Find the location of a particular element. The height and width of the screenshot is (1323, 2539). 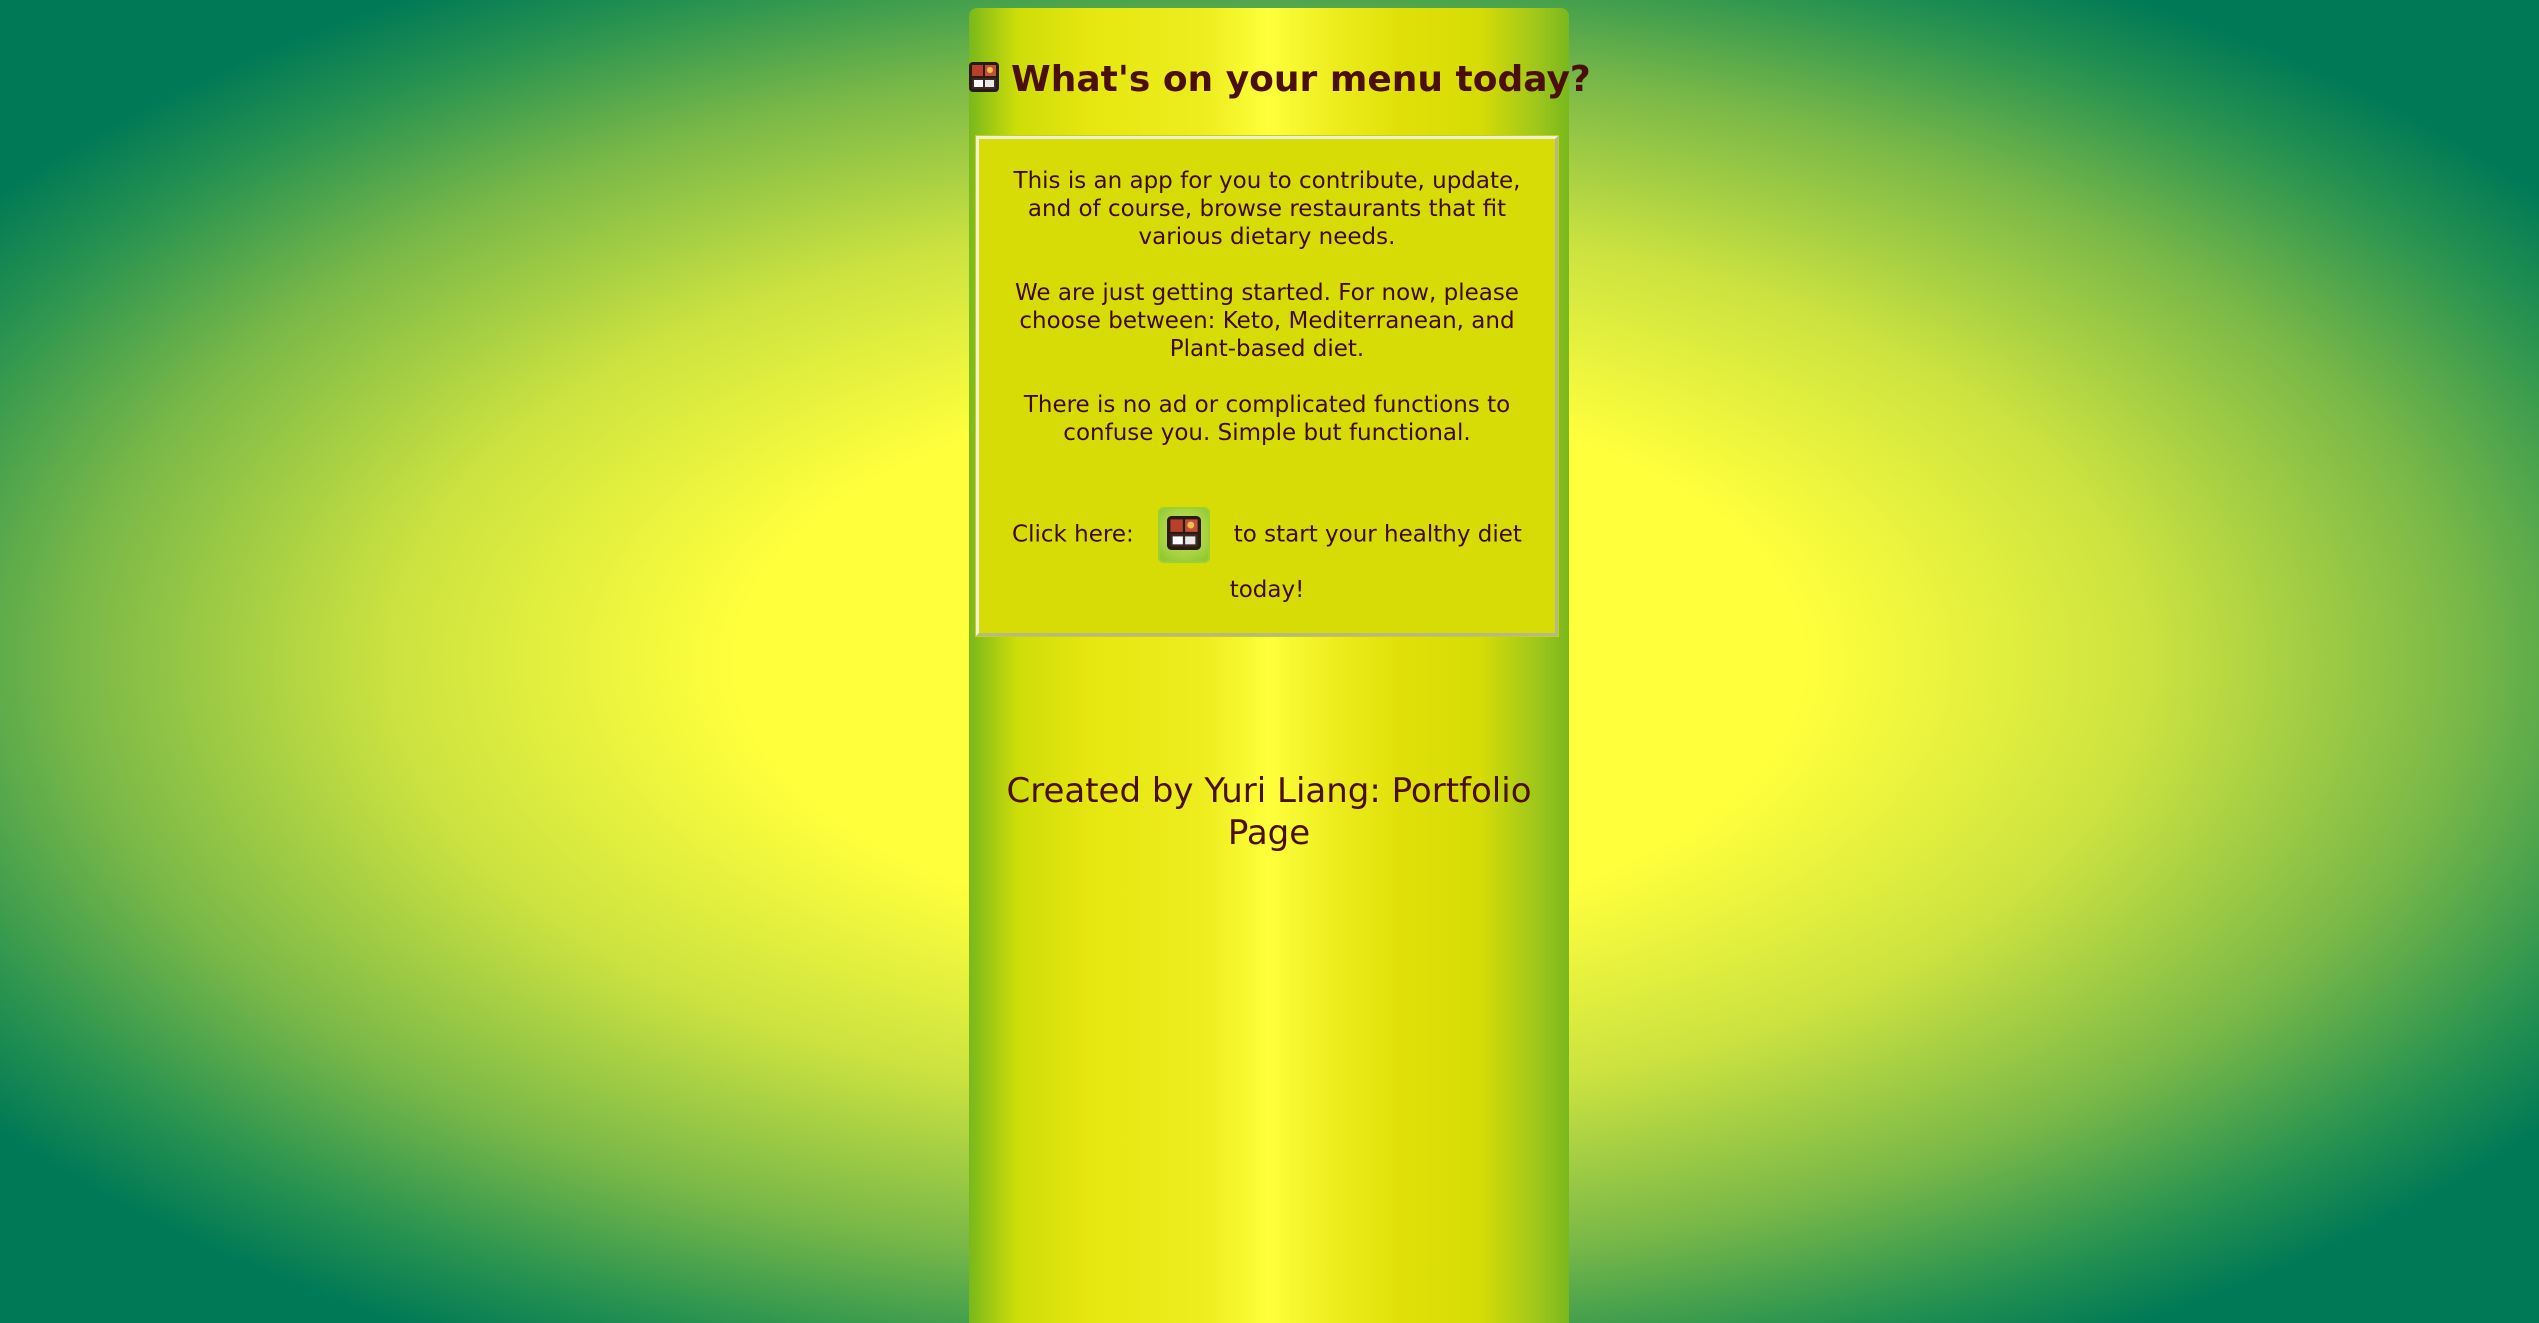

page-title-row: What's on your menu today? is located at coordinates (1280, 80).